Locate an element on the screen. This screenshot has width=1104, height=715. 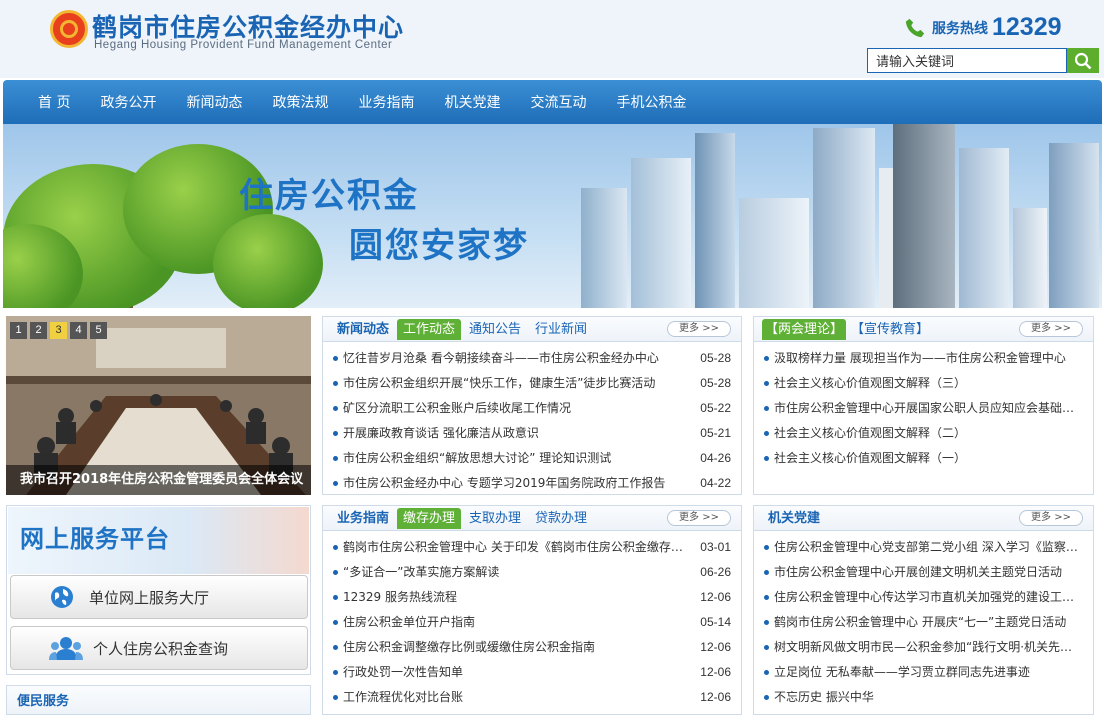
theory-panel-header: 【两会理论】 【宣传教育】 更多 >> is located at coordinates (923, 329).